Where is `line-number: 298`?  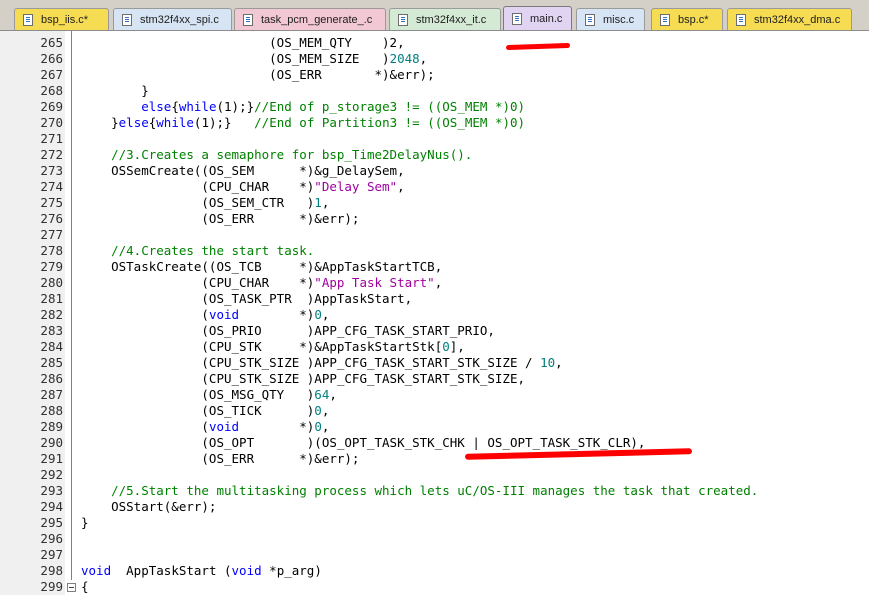
line-number: 298 is located at coordinates (51, 570).